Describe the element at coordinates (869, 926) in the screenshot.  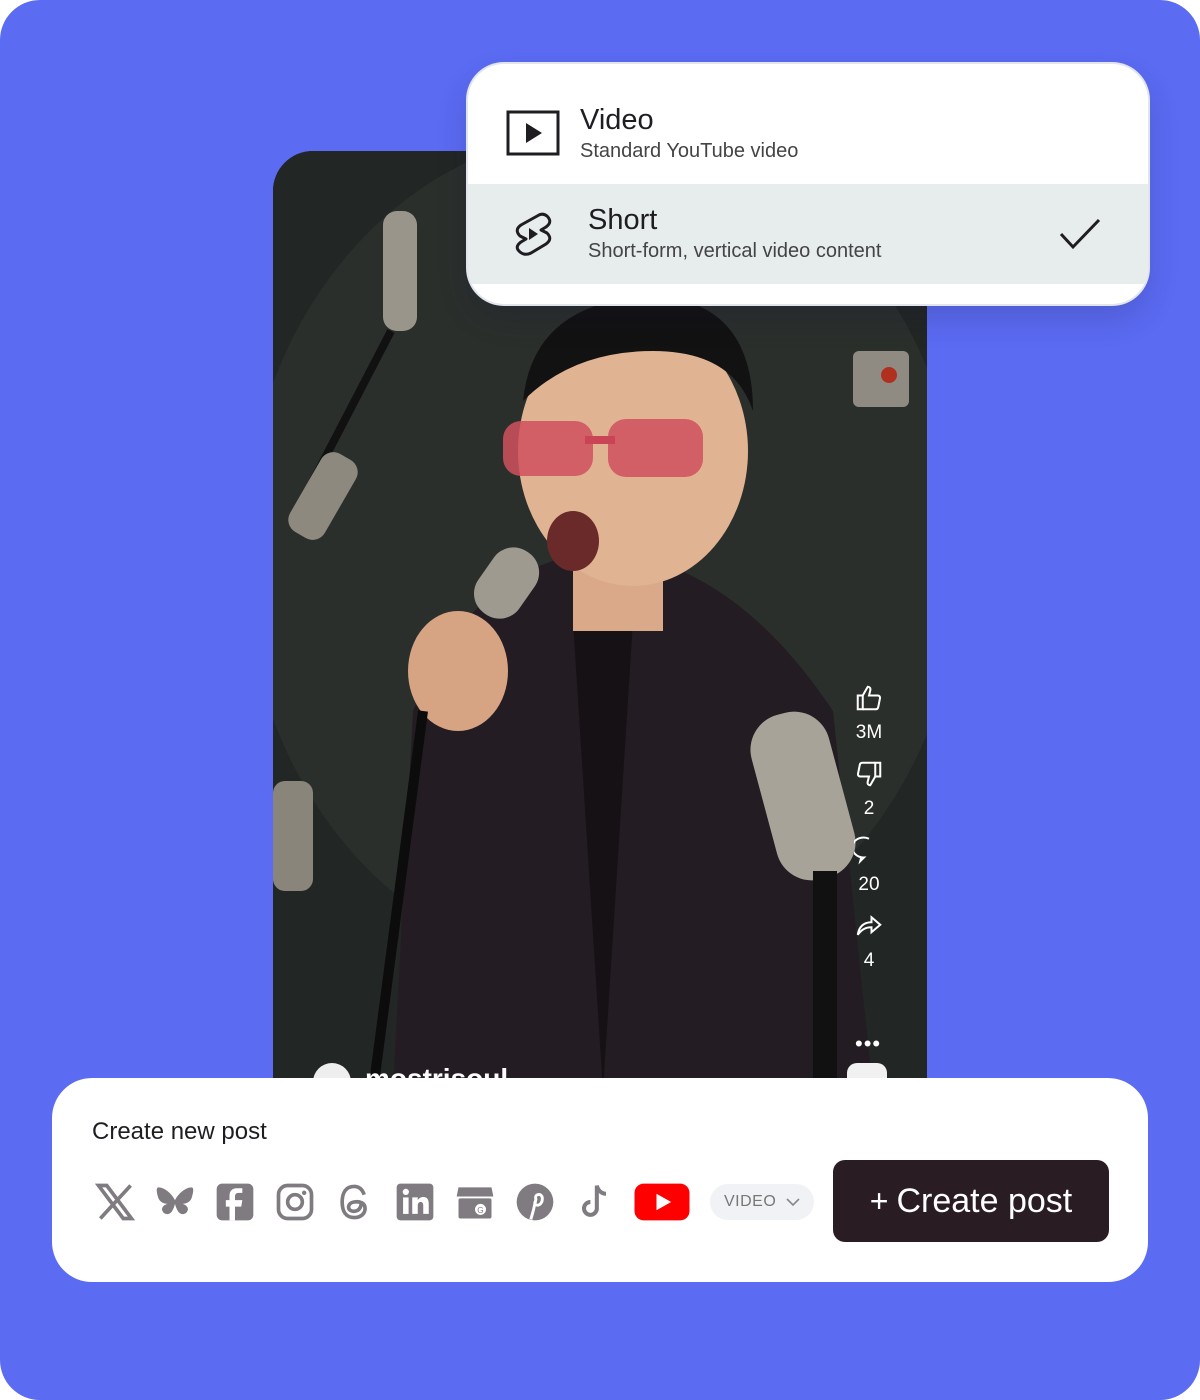
I see `share-icon` at that location.